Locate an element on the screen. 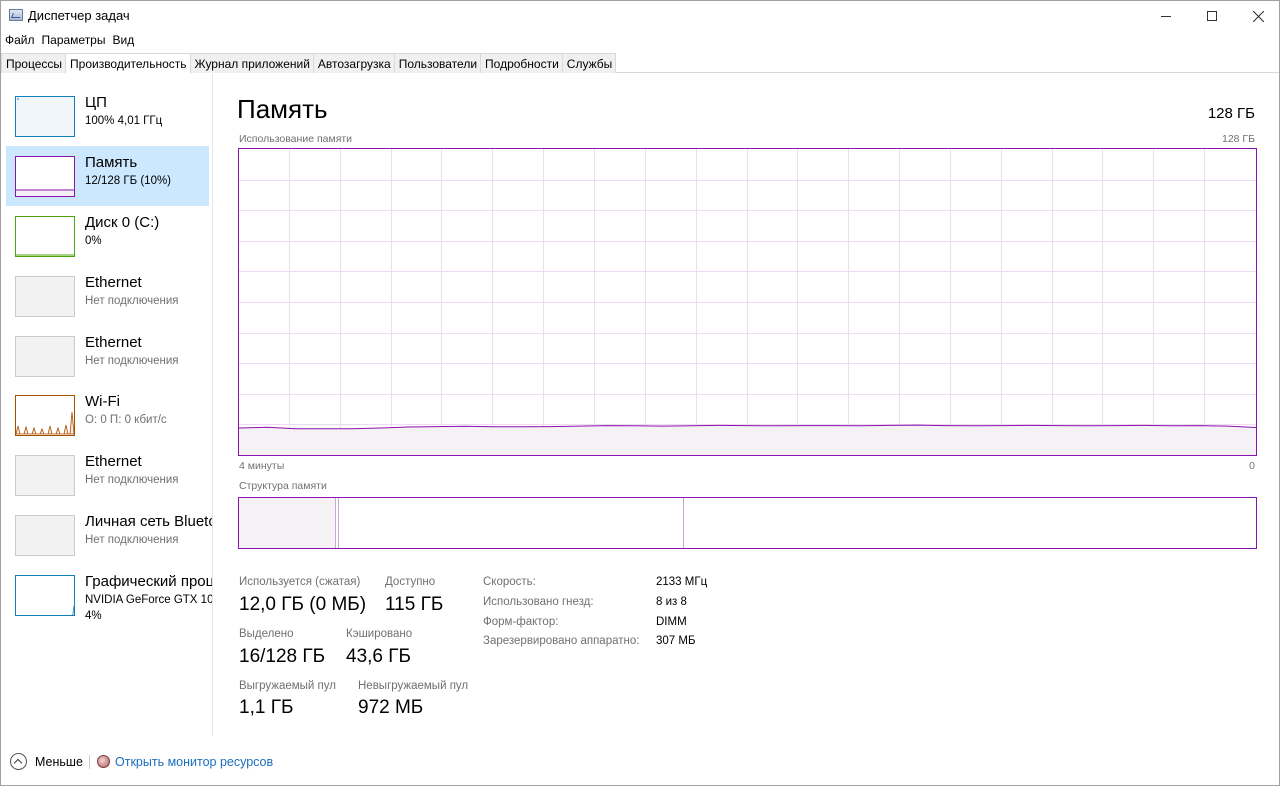 This screenshot has width=1280, height=786. close-button is located at coordinates (1257, 16).